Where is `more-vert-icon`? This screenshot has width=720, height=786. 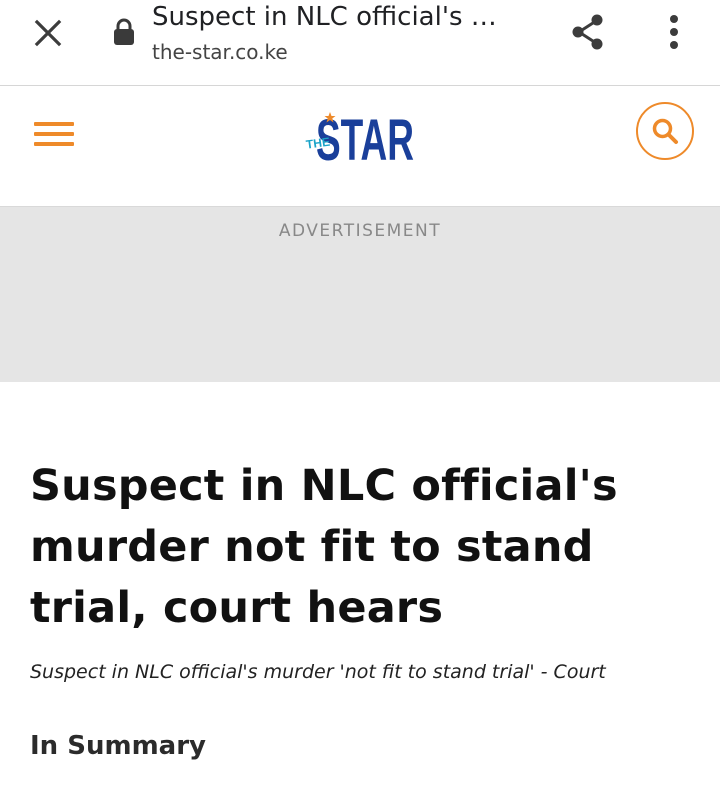 more-vert-icon is located at coordinates (674, 32).